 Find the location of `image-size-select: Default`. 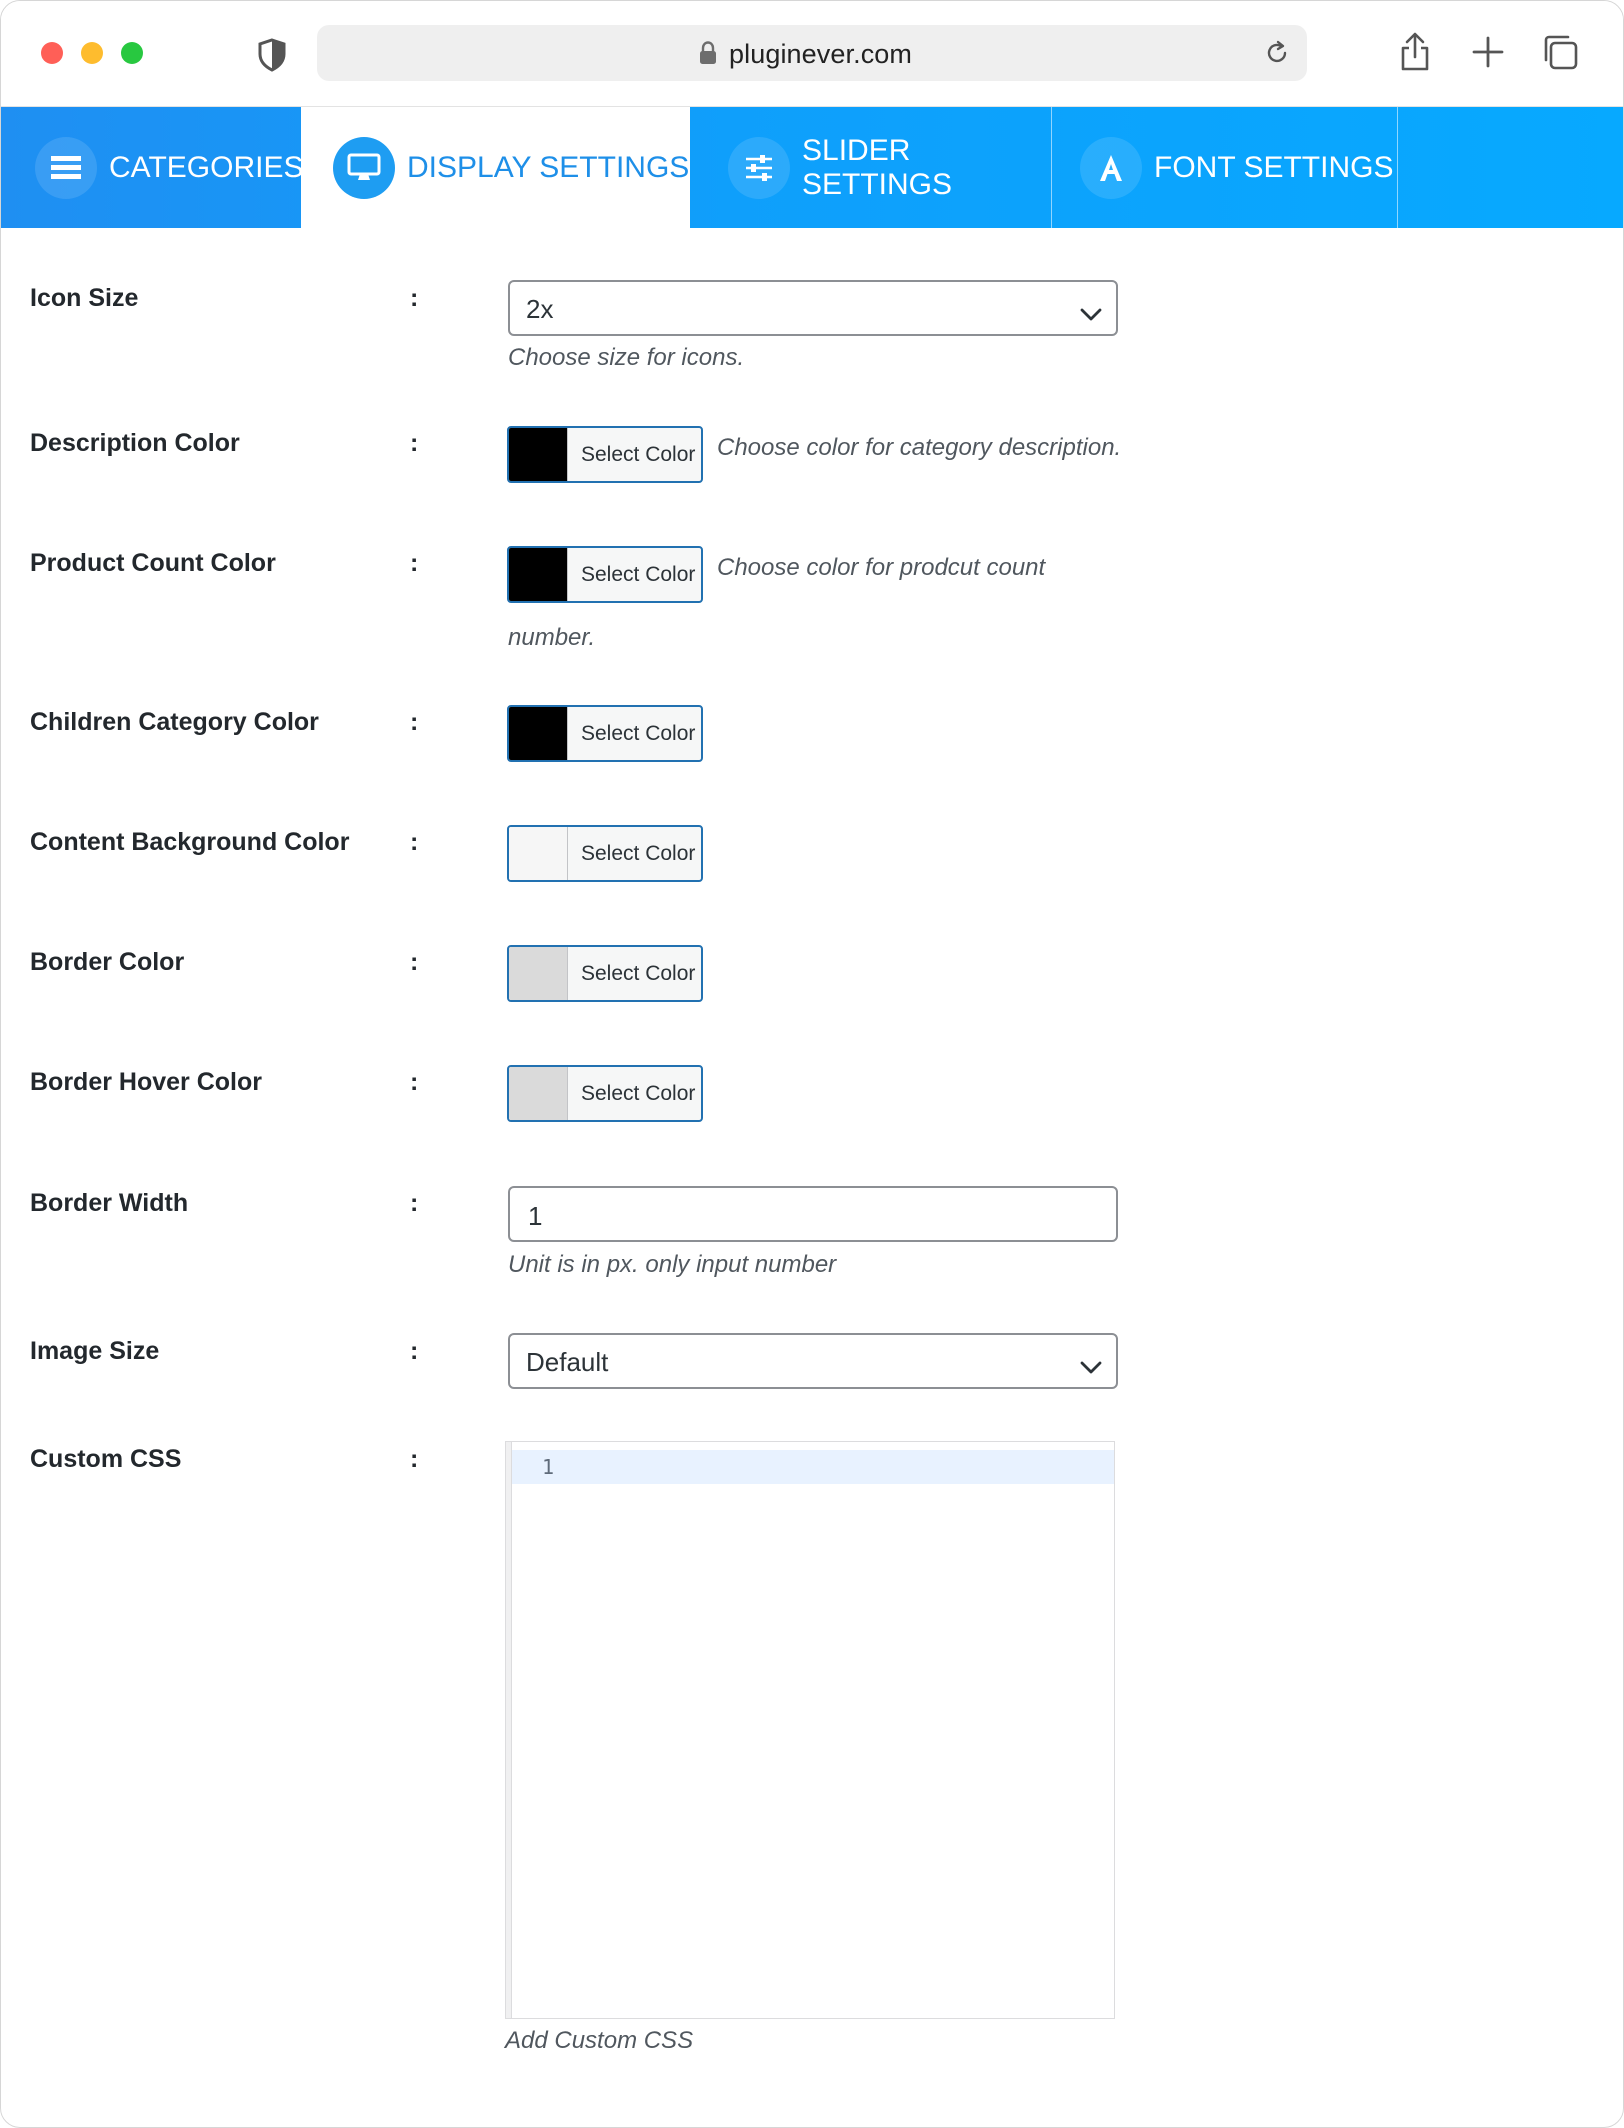

image-size-select: Default is located at coordinates (813, 1361).